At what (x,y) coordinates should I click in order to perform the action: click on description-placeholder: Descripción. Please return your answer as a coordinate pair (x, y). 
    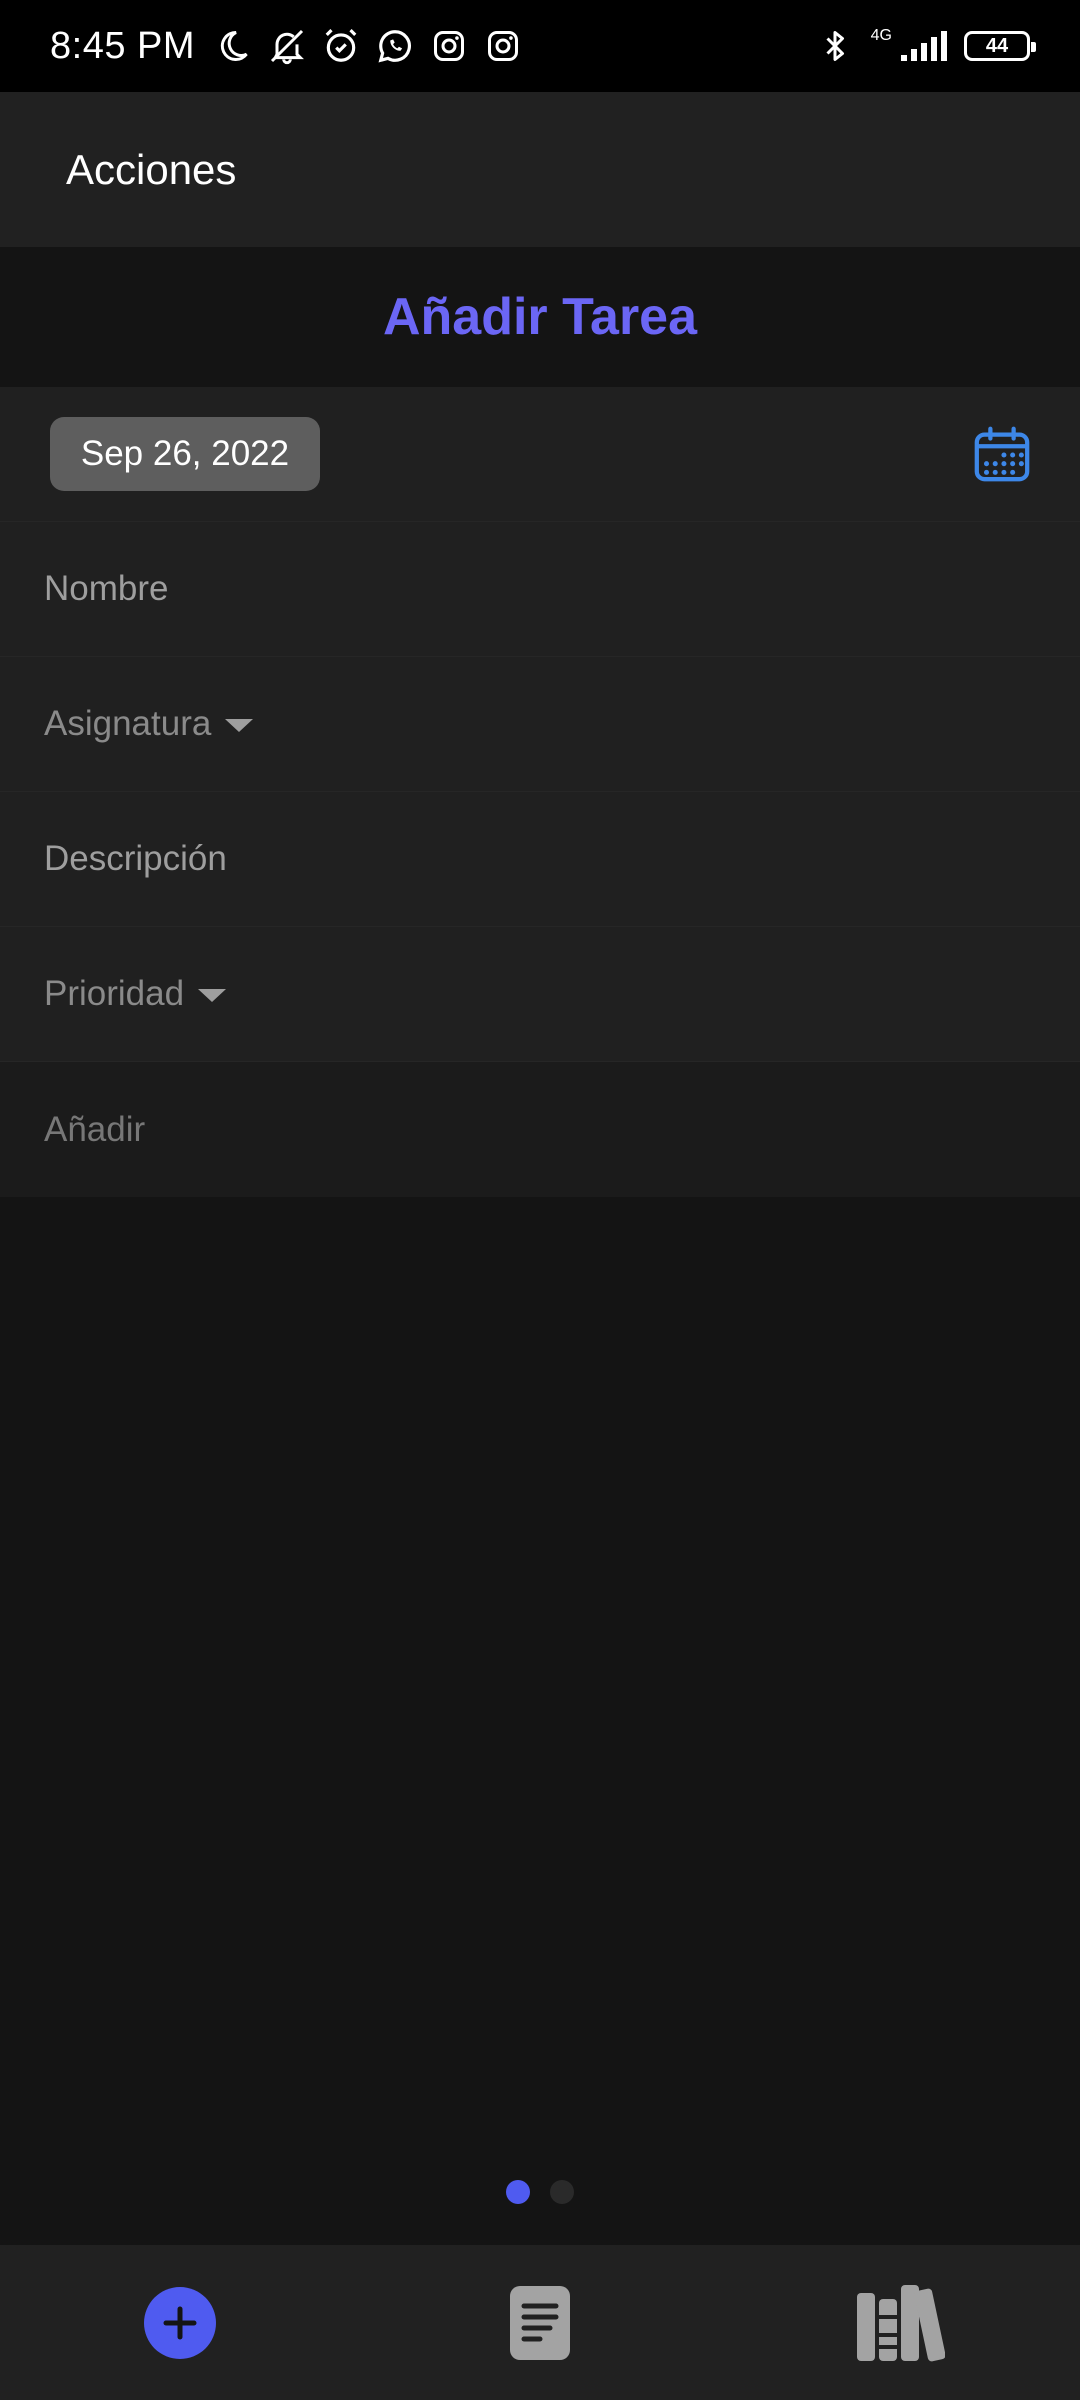
    Looking at the image, I should click on (135, 858).